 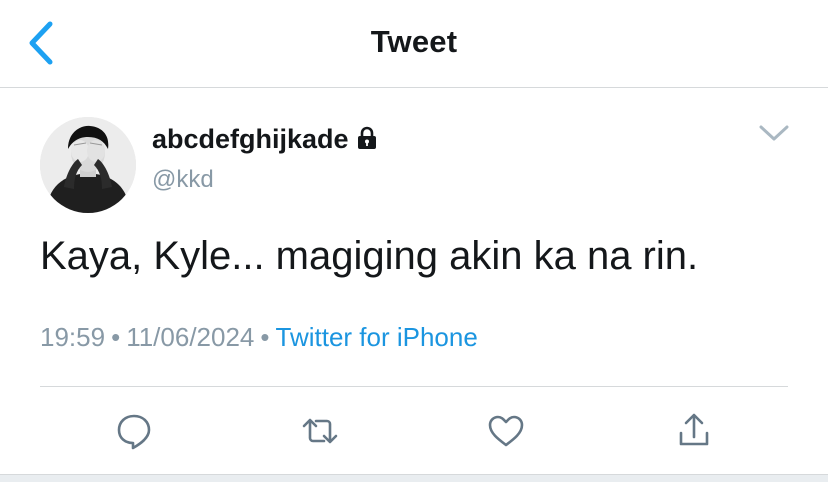 I want to click on retweet-button, so click(x=320, y=431).